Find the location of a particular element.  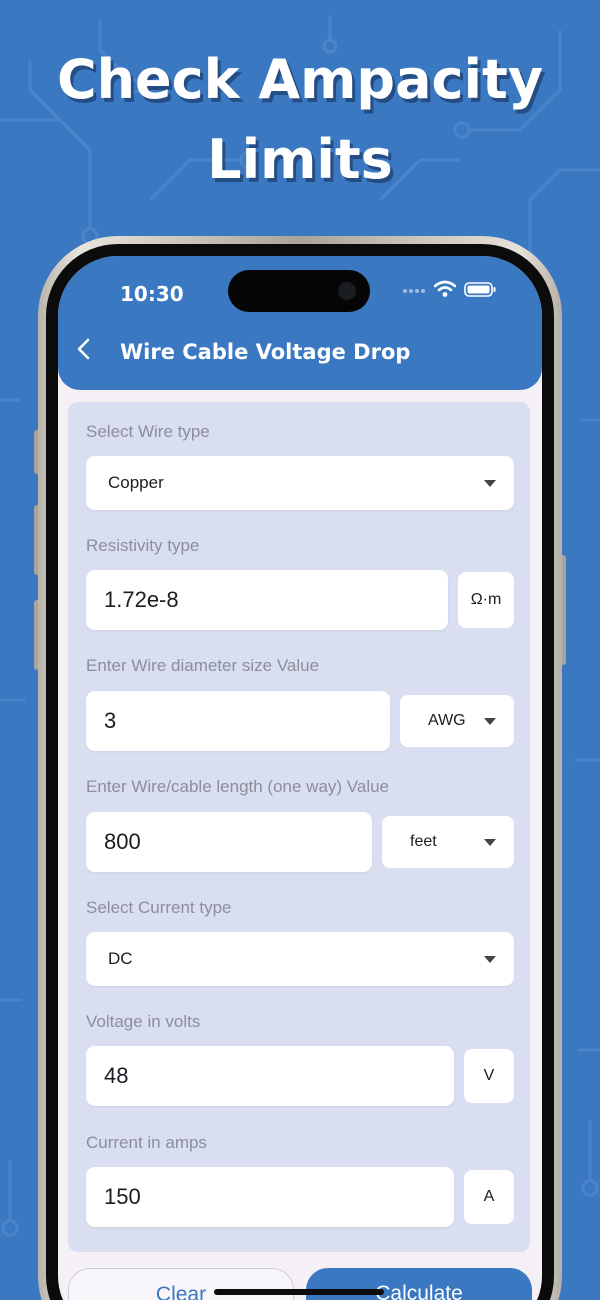

current-label: Current in amps is located at coordinates (146, 1142).